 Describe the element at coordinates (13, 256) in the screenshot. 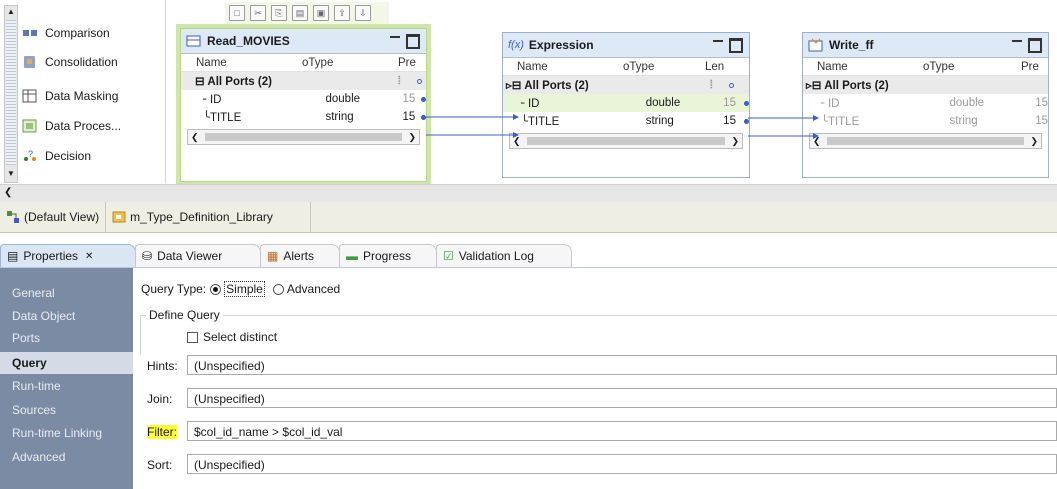

I see `properties-icon: ▤` at that location.